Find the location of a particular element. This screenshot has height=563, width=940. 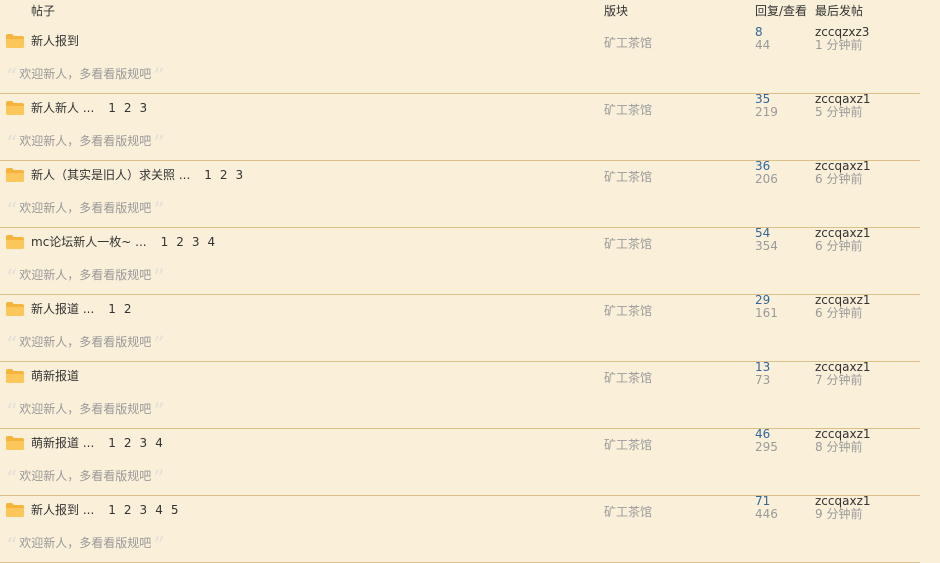

thread-title-link: 新人报到 is located at coordinates (55, 41).